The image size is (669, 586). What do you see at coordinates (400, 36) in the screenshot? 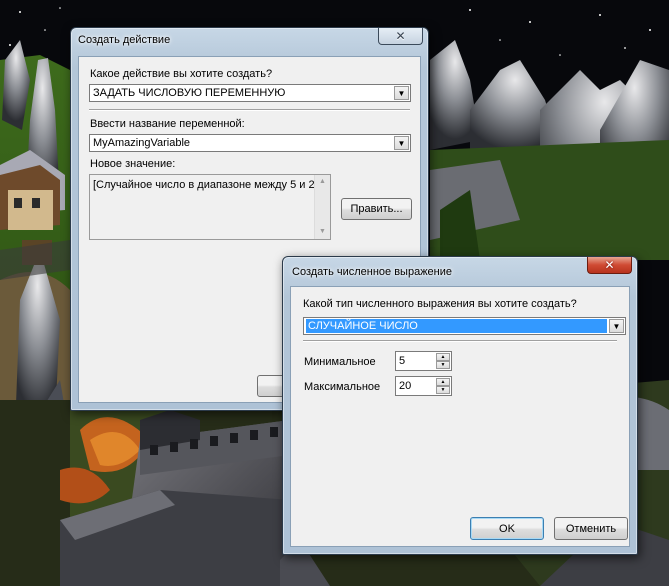
I see `create-action-close-button: ✕` at bounding box center [400, 36].